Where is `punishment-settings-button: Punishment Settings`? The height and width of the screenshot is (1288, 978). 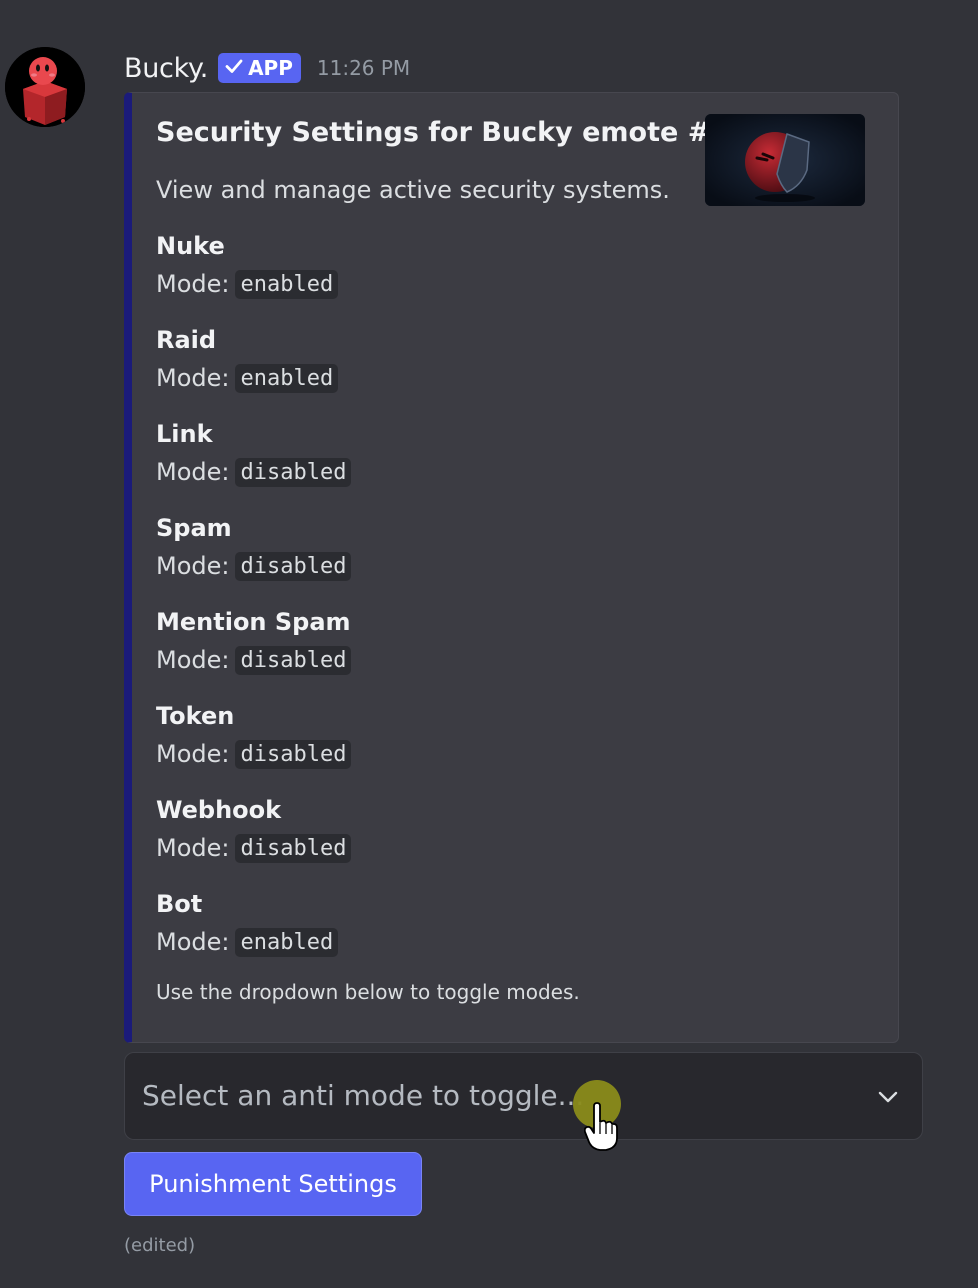
punishment-settings-button: Punishment Settings is located at coordinates (273, 1184).